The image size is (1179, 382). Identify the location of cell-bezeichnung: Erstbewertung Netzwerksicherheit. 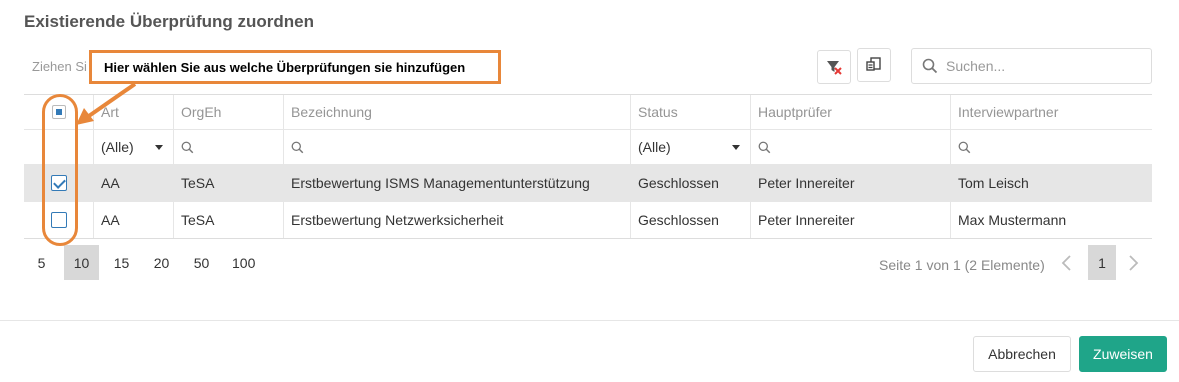
(457, 220).